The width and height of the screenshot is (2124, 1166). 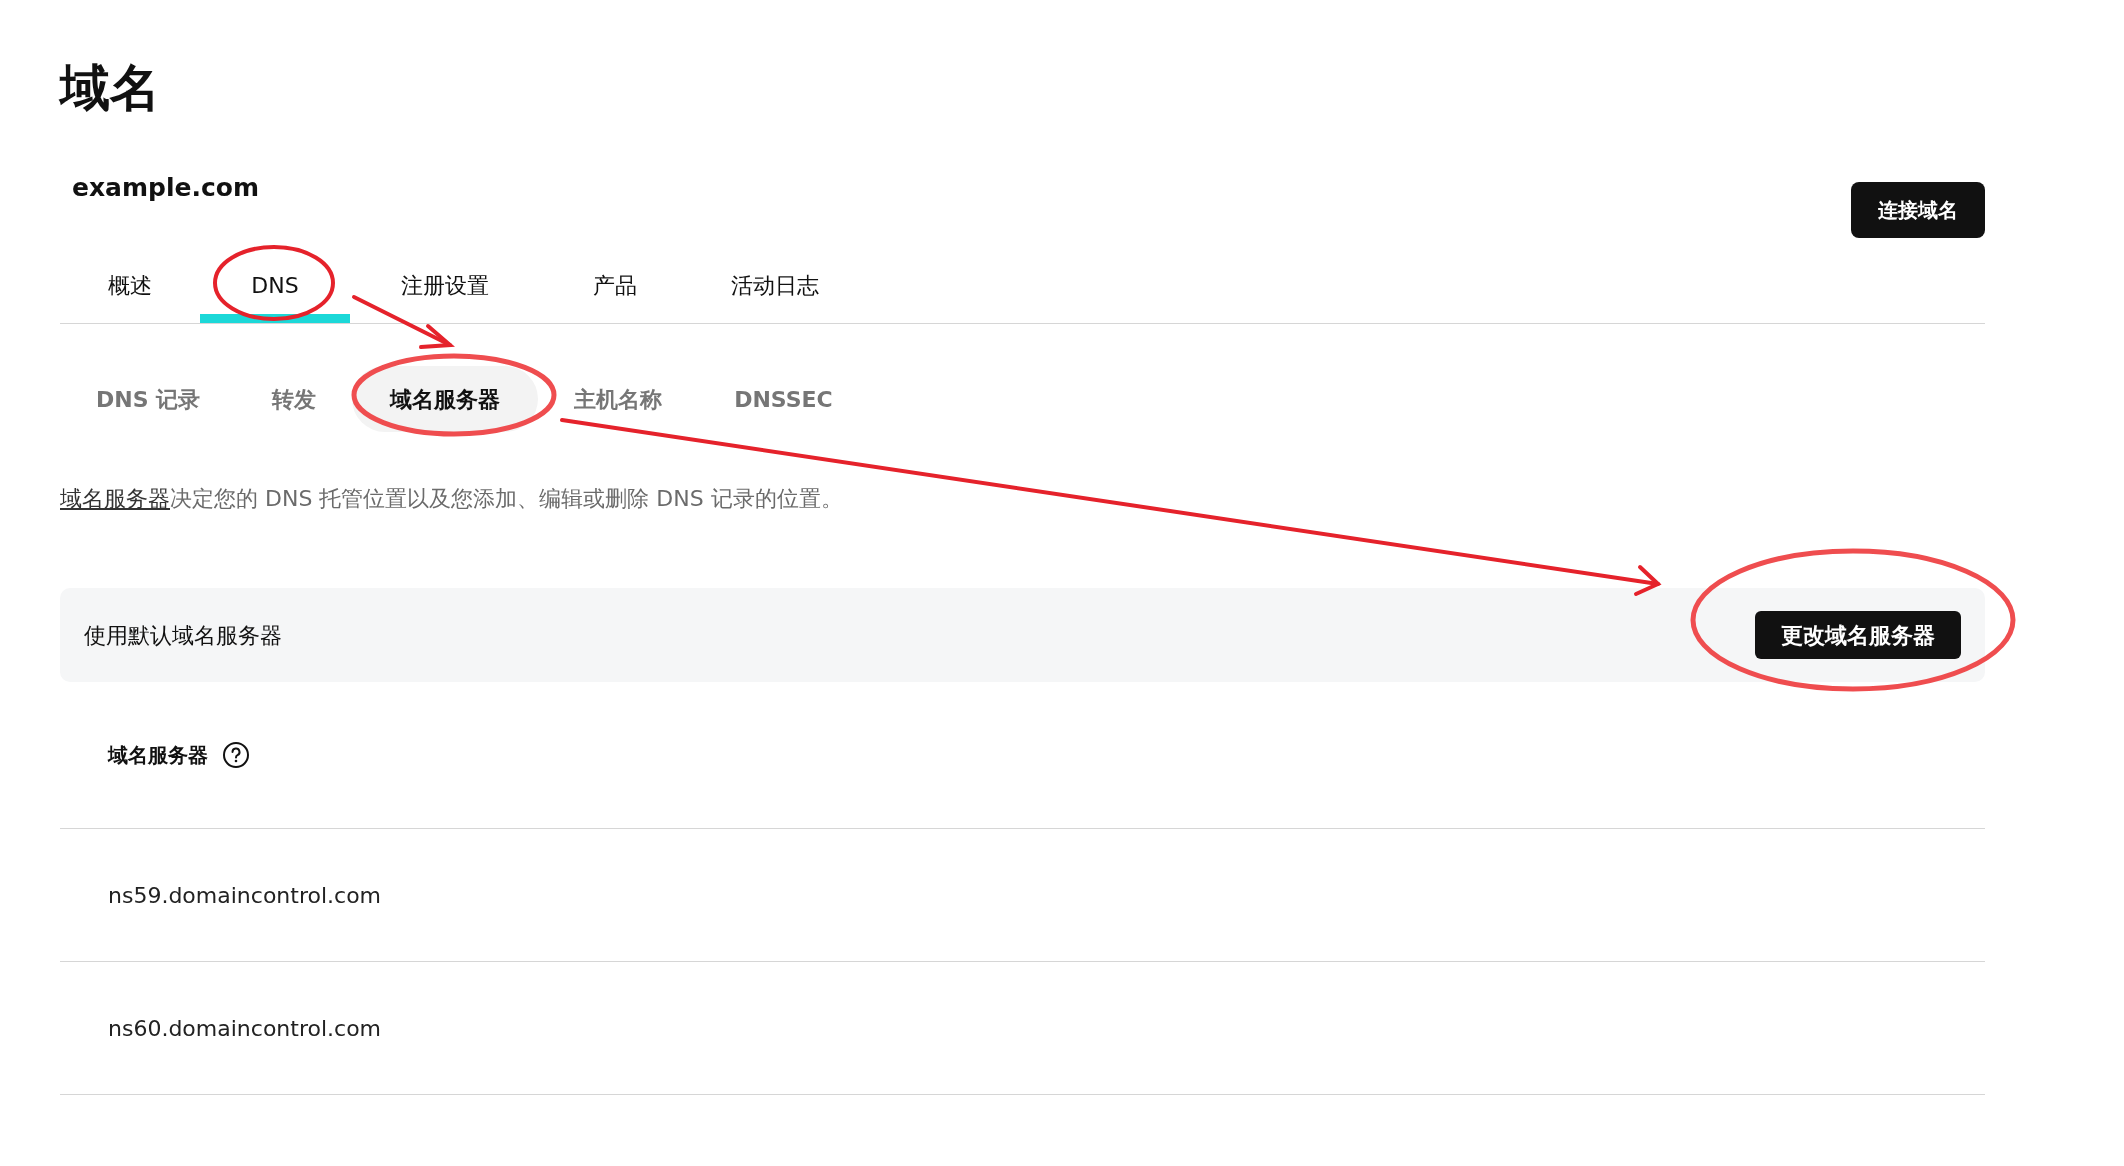 What do you see at coordinates (245, 895) in the screenshot?
I see `nameserver-value: ns59.domaincontrol.com` at bounding box center [245, 895].